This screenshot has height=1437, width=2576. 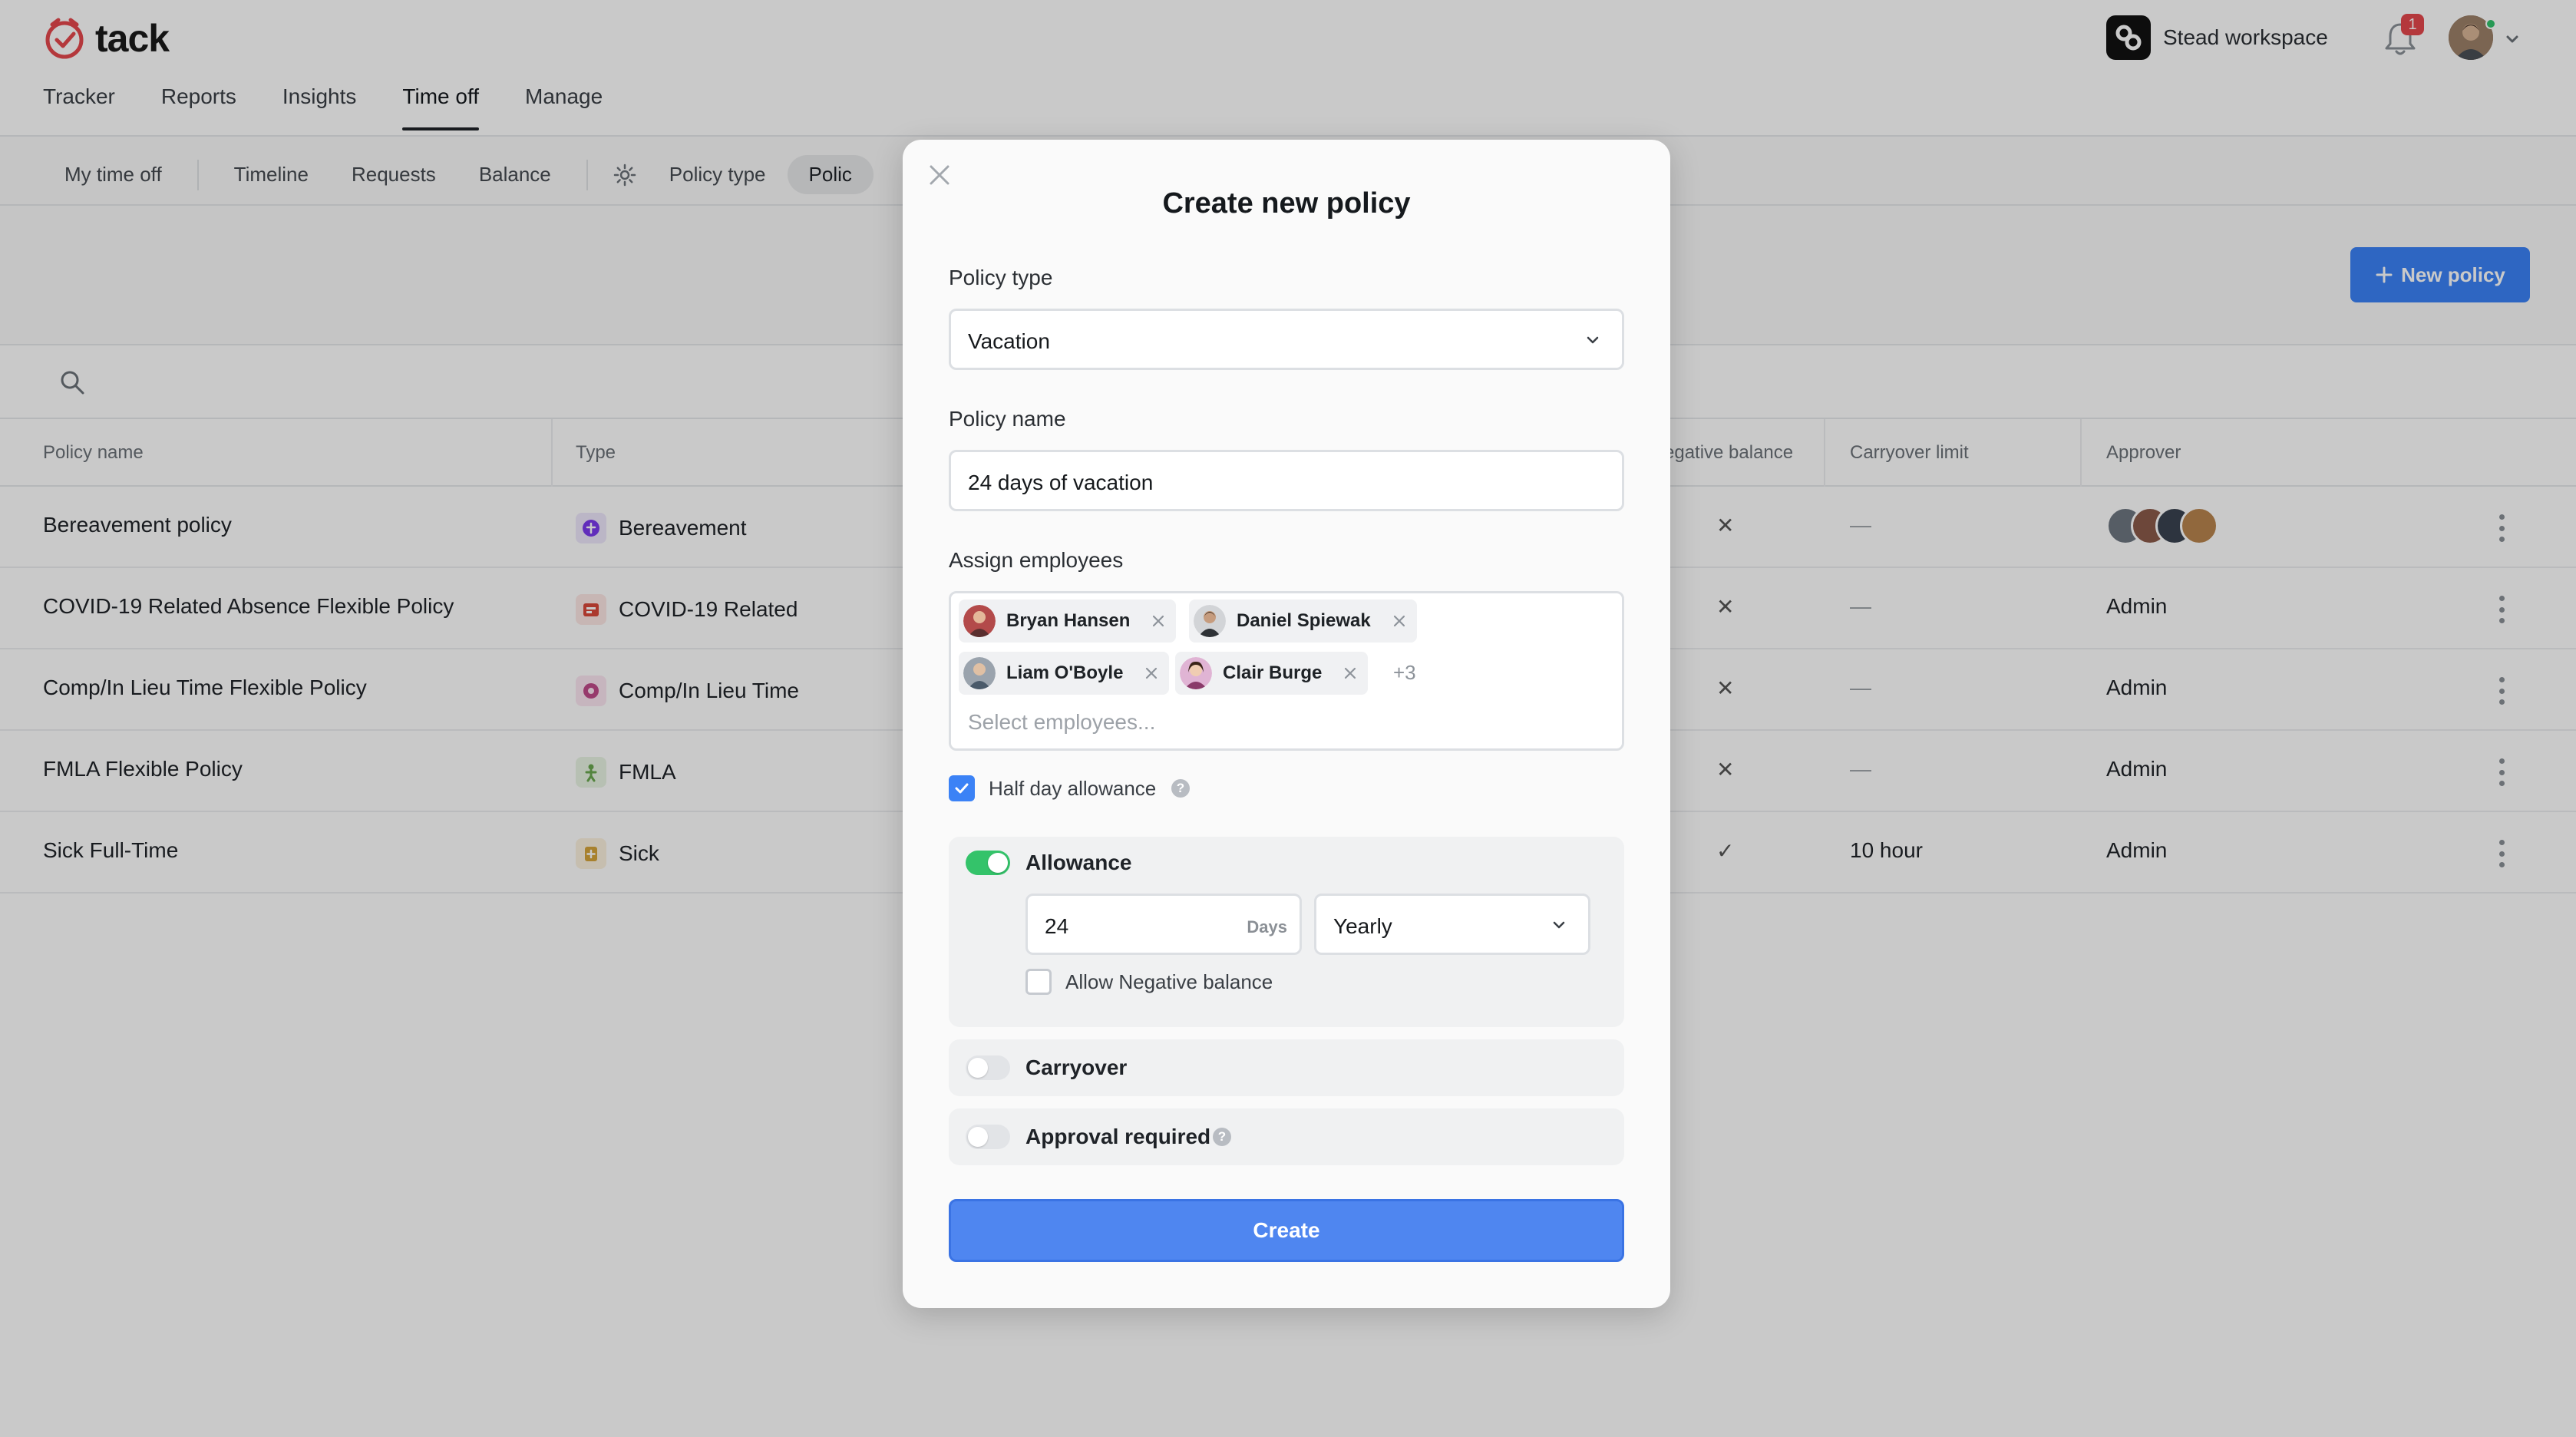 What do you see at coordinates (1286, 1136) in the screenshot?
I see `approval-section: Approval required ?` at bounding box center [1286, 1136].